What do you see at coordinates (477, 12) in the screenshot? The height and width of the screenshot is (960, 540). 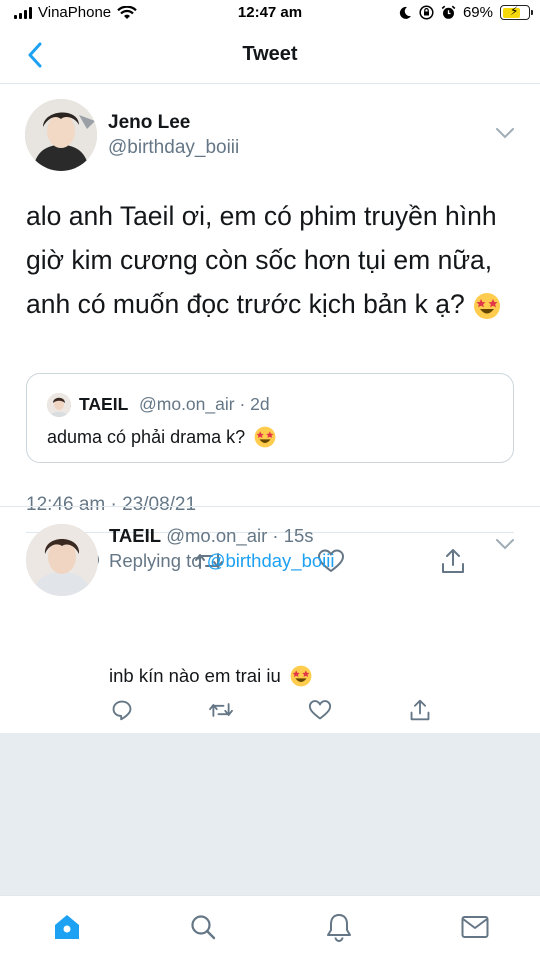 I see `battery-percent: 69%` at bounding box center [477, 12].